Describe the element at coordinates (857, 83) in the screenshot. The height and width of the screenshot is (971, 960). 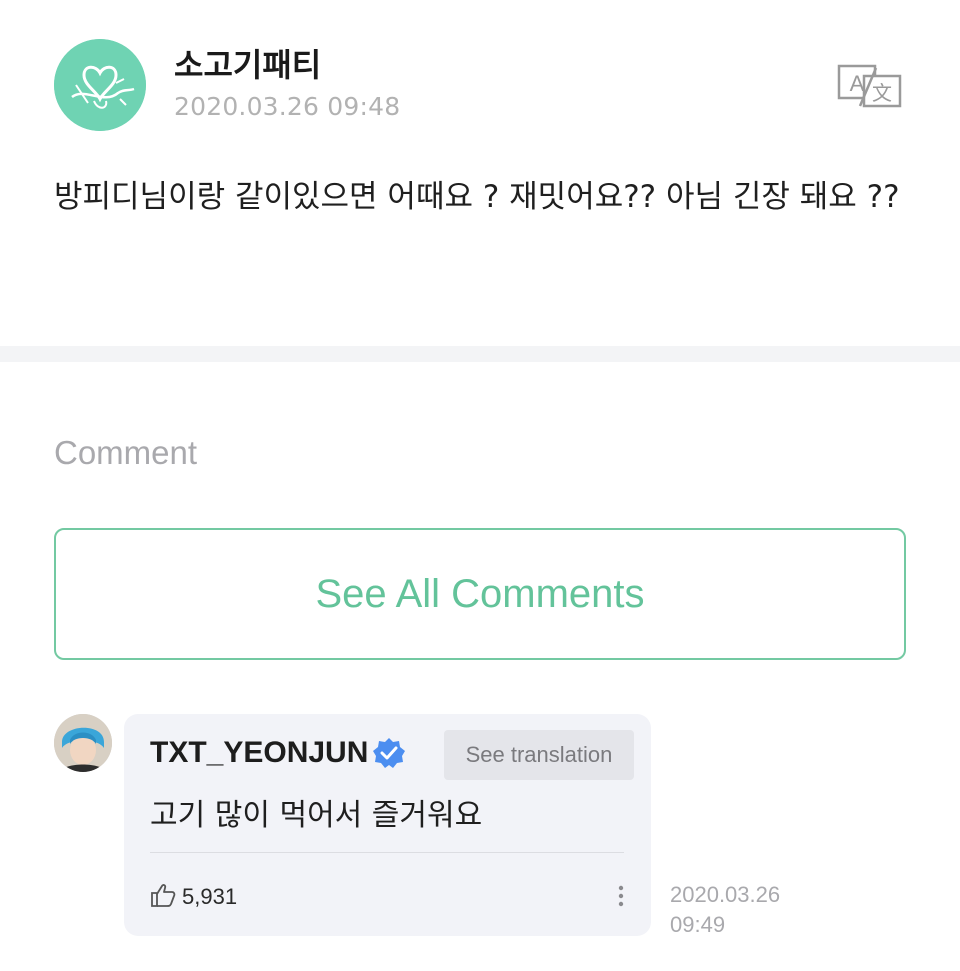
I see `svg-text: A` at that location.